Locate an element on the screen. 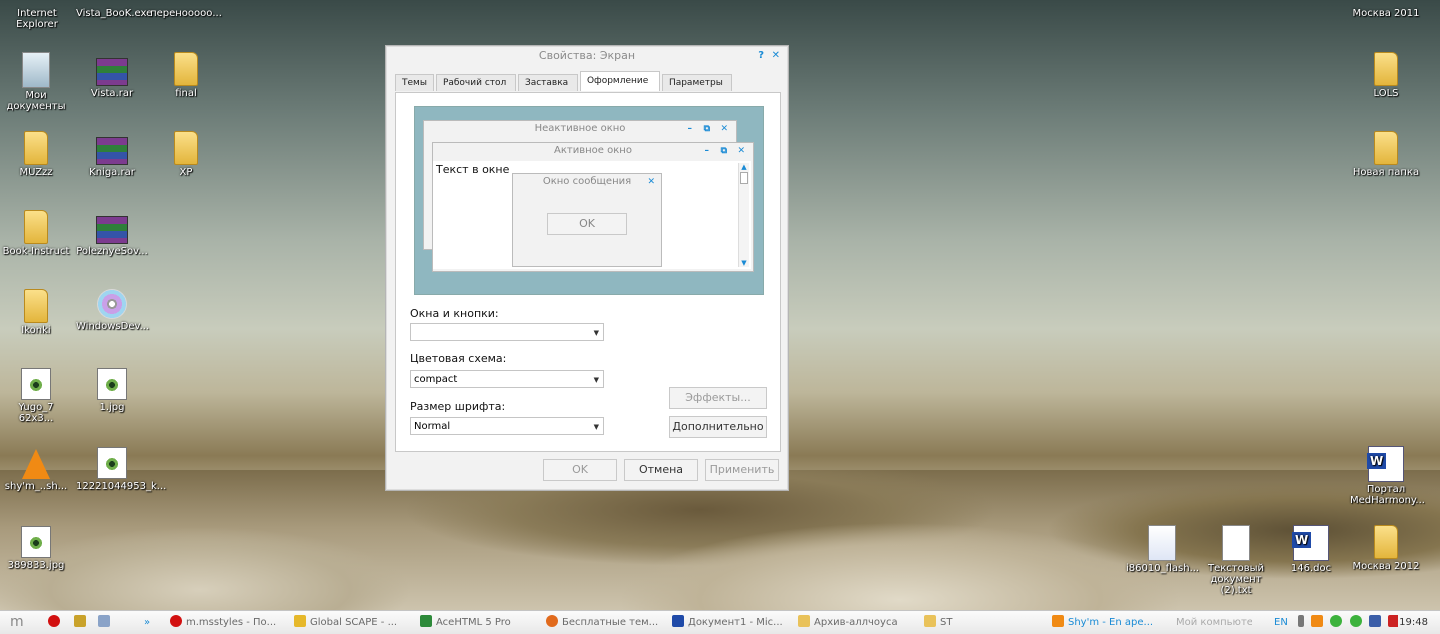 The width and height of the screenshot is (1440, 634). restore-icon: ⧉ is located at coordinates (706, 129).